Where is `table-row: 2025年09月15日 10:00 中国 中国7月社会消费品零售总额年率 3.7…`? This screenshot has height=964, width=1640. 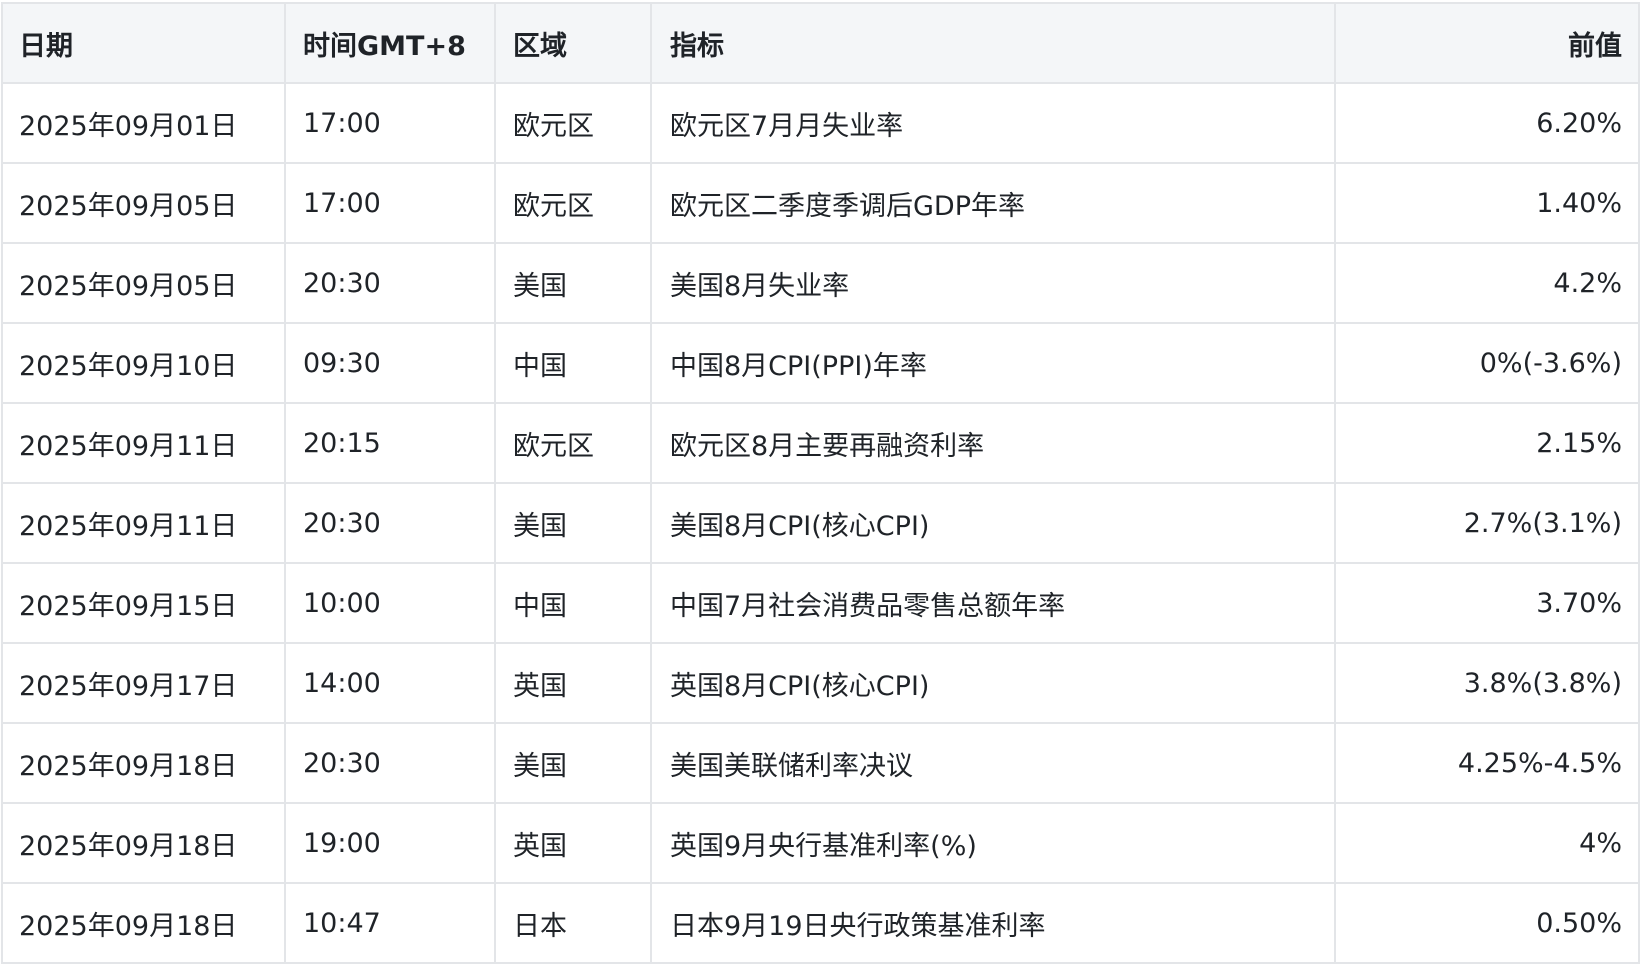
table-row: 2025年09月15日 10:00 中国 中国7月社会消费品零售总额年率 3.7… is located at coordinates (821, 604).